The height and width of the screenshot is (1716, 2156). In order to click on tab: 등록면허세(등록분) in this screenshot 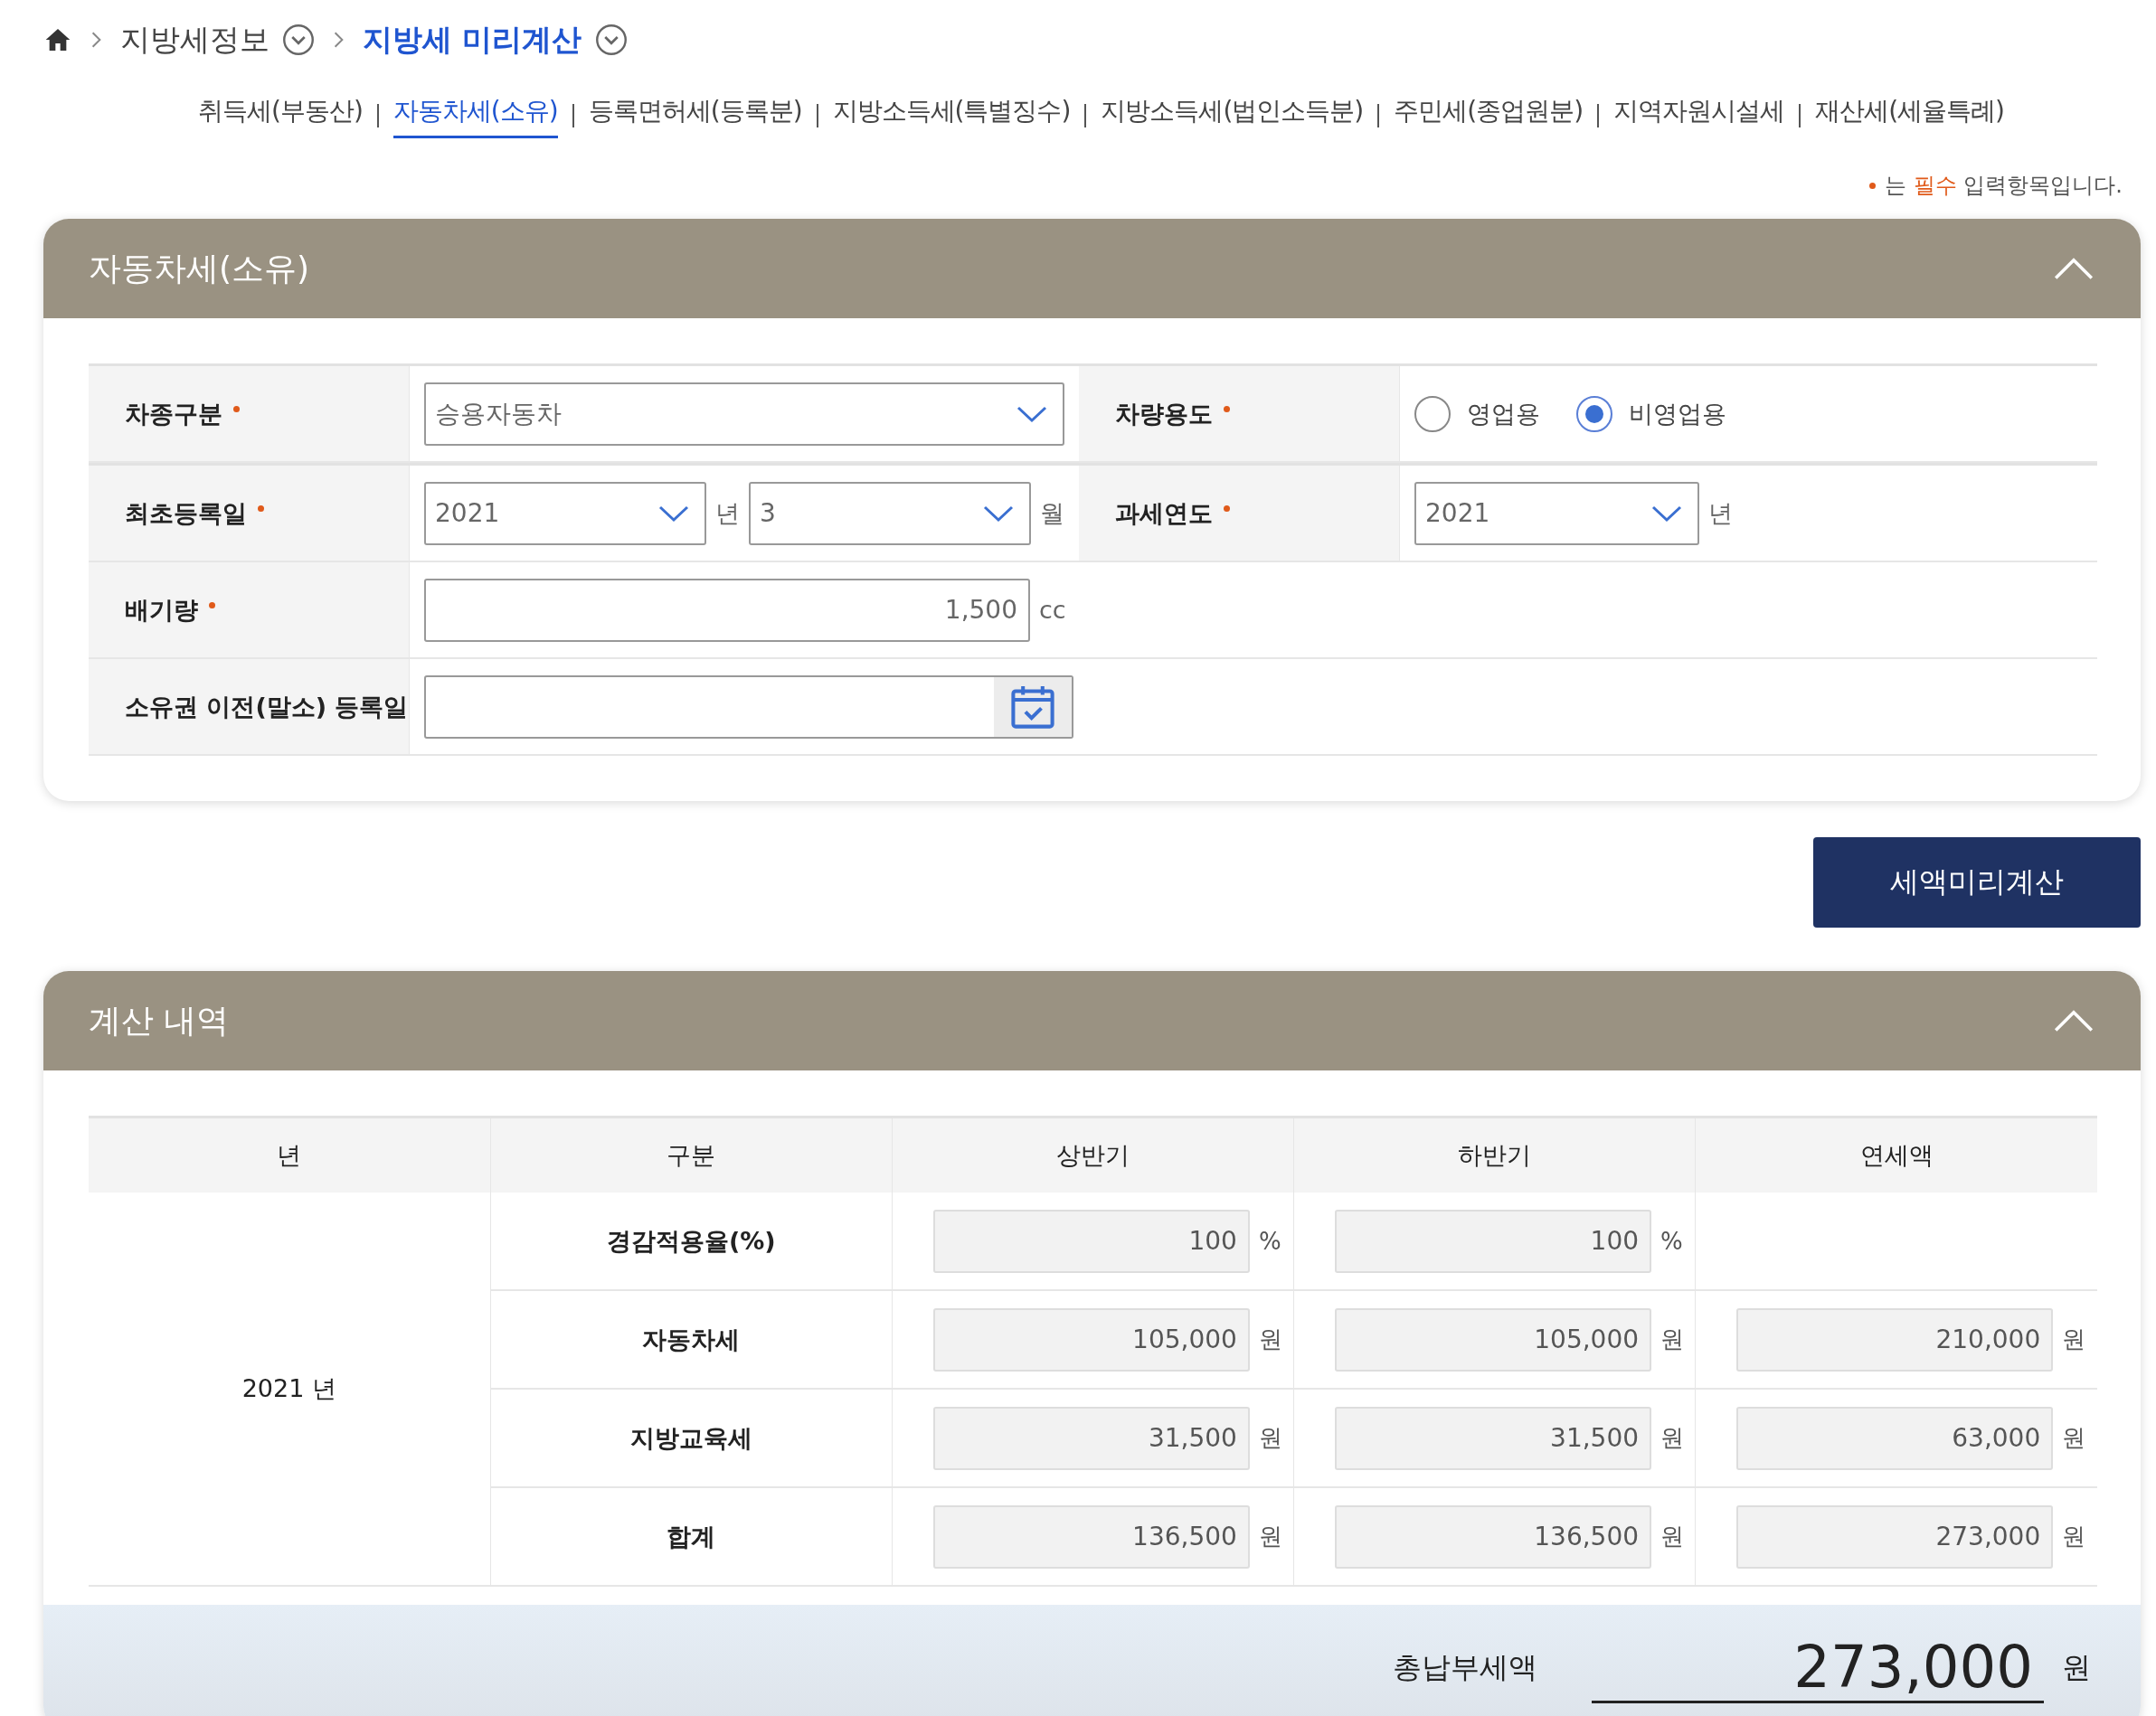, I will do `click(695, 115)`.